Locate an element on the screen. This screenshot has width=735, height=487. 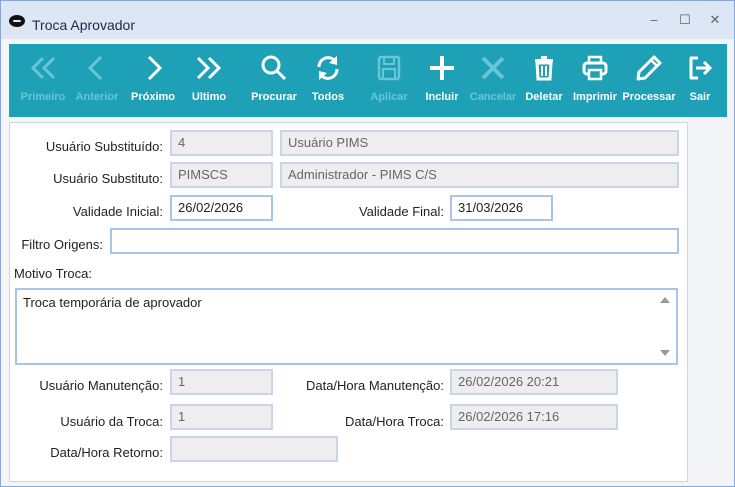
vertical-scrollbar is located at coordinates (665, 326).